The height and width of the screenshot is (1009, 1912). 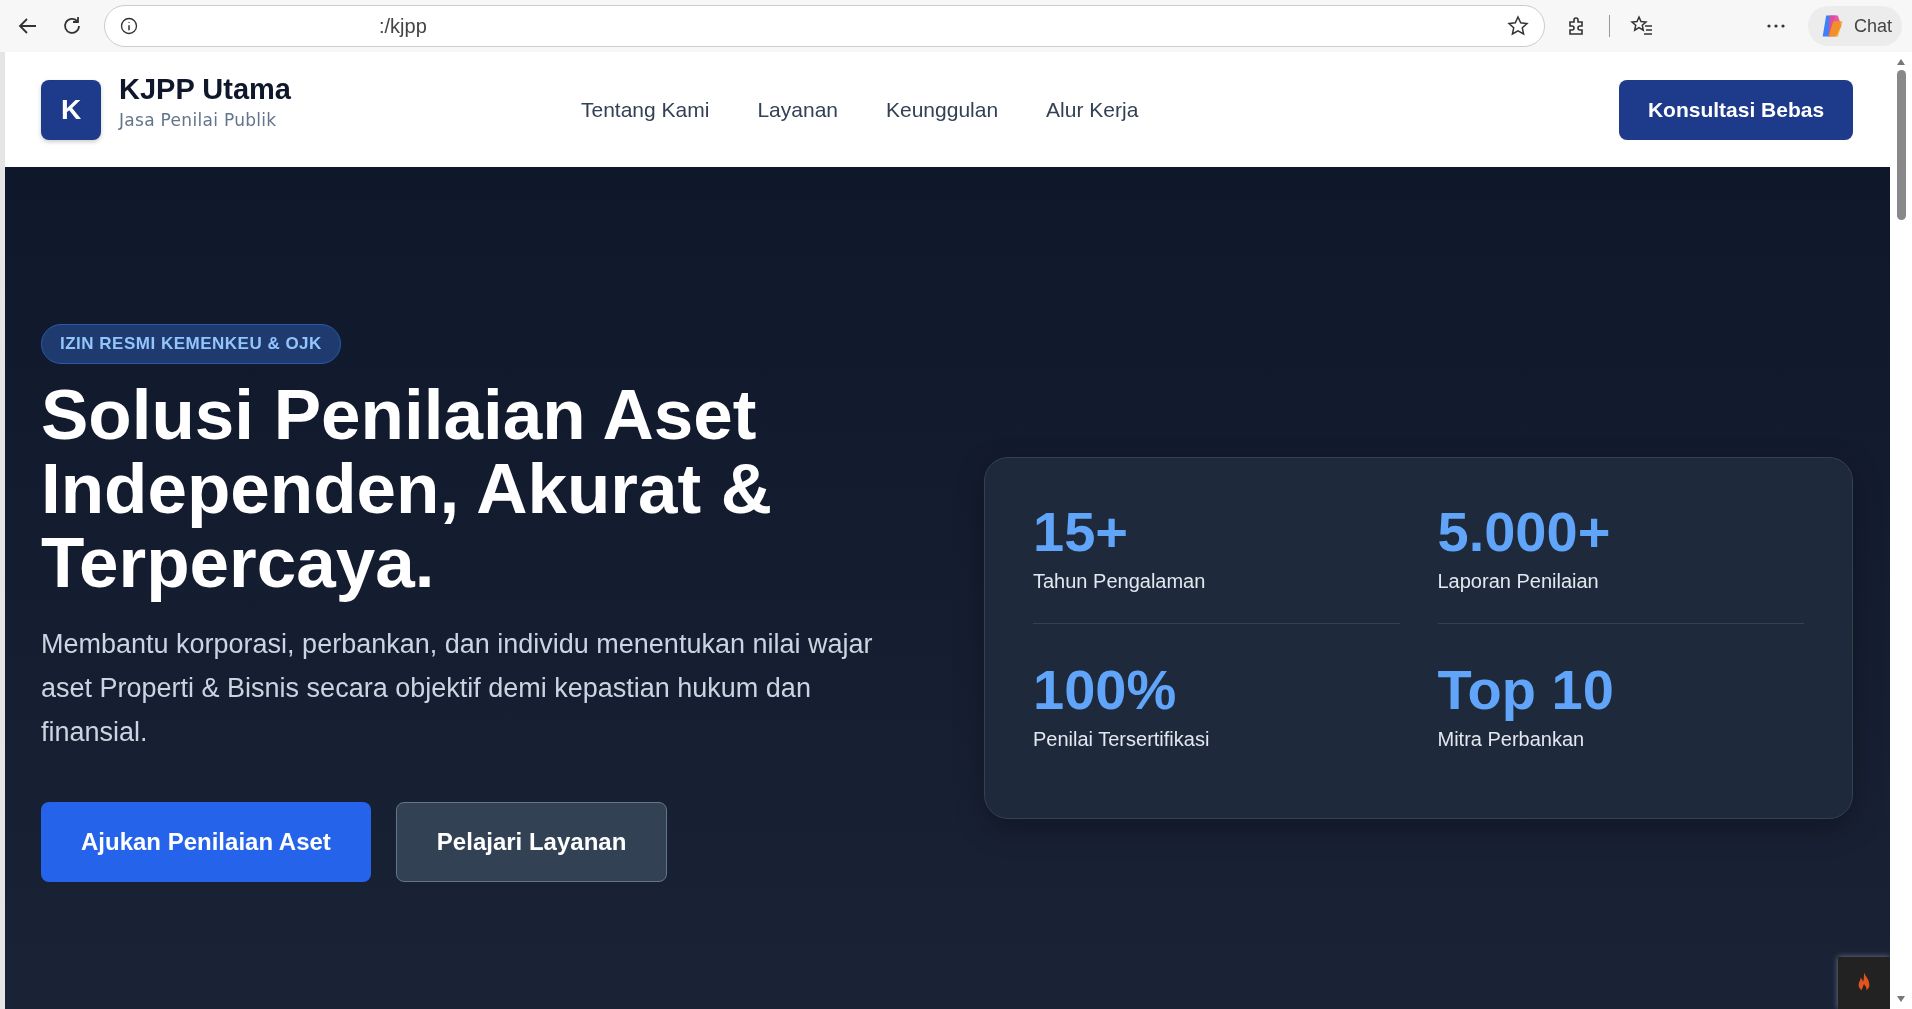 What do you see at coordinates (403, 26) in the screenshot?
I see `url-text: :/kjpp` at bounding box center [403, 26].